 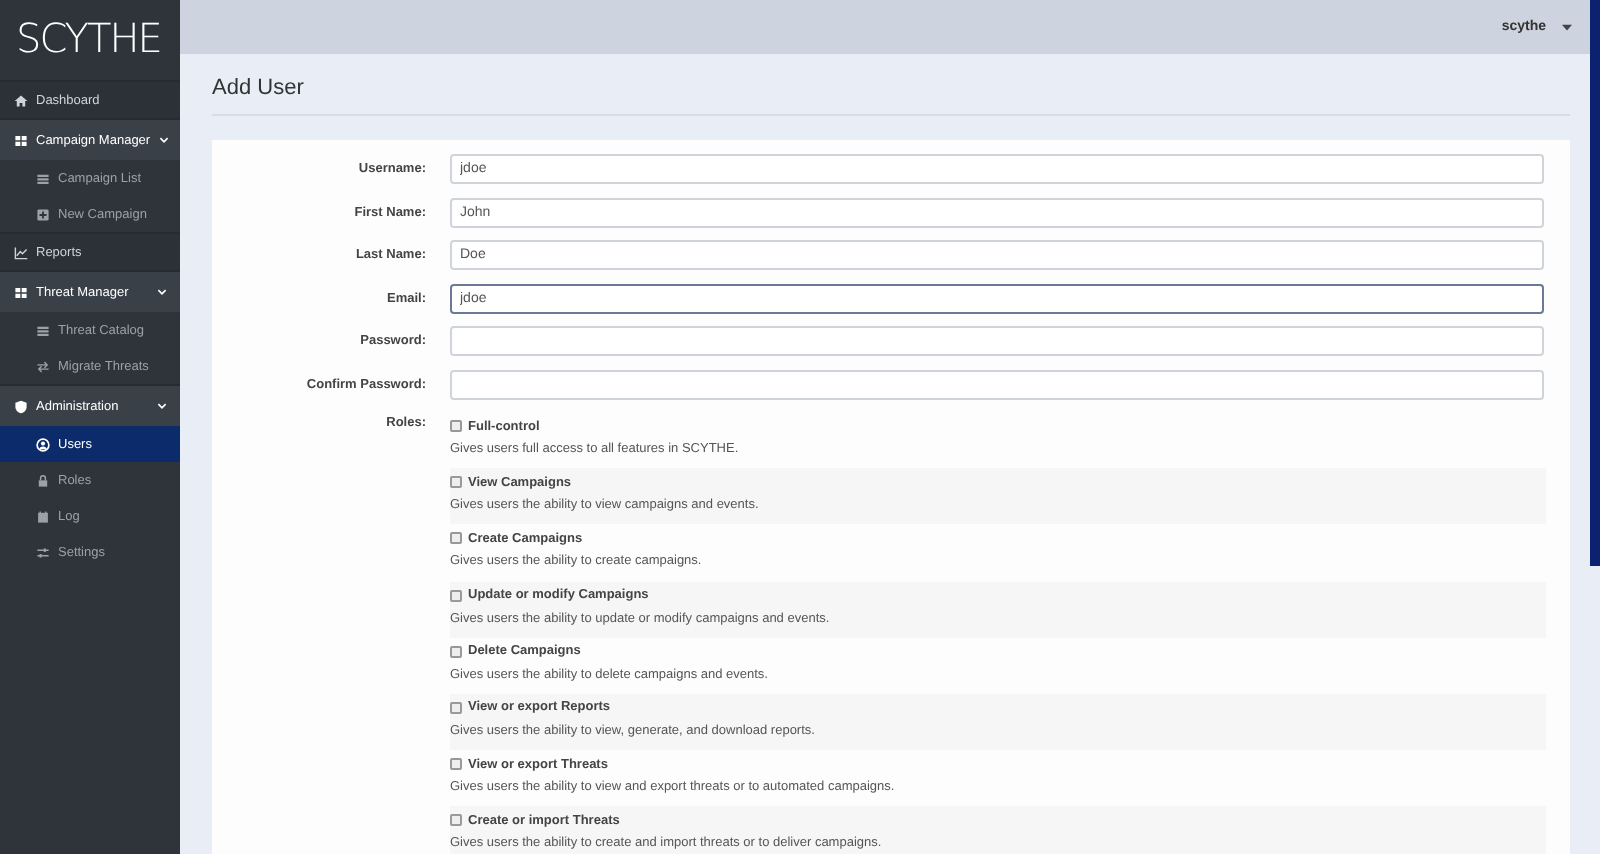 I want to click on calendar-icon, so click(x=43, y=516).